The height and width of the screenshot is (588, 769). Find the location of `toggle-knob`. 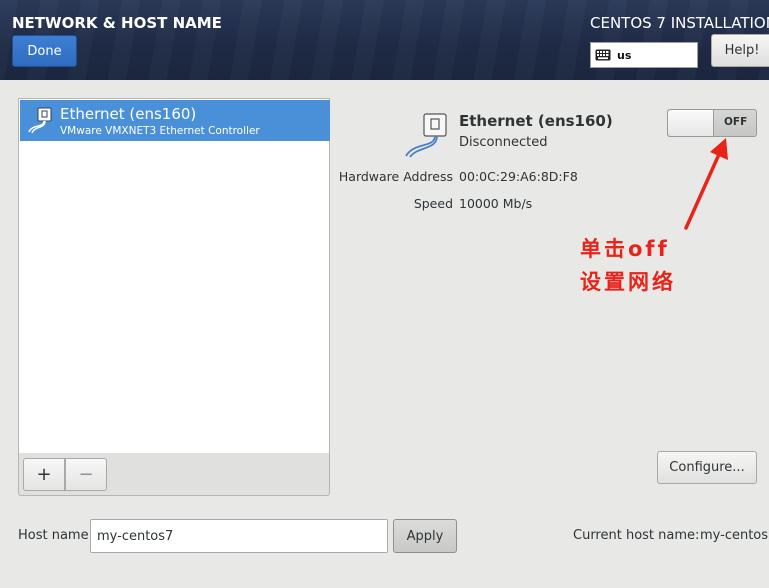

toggle-knob is located at coordinates (691, 123).